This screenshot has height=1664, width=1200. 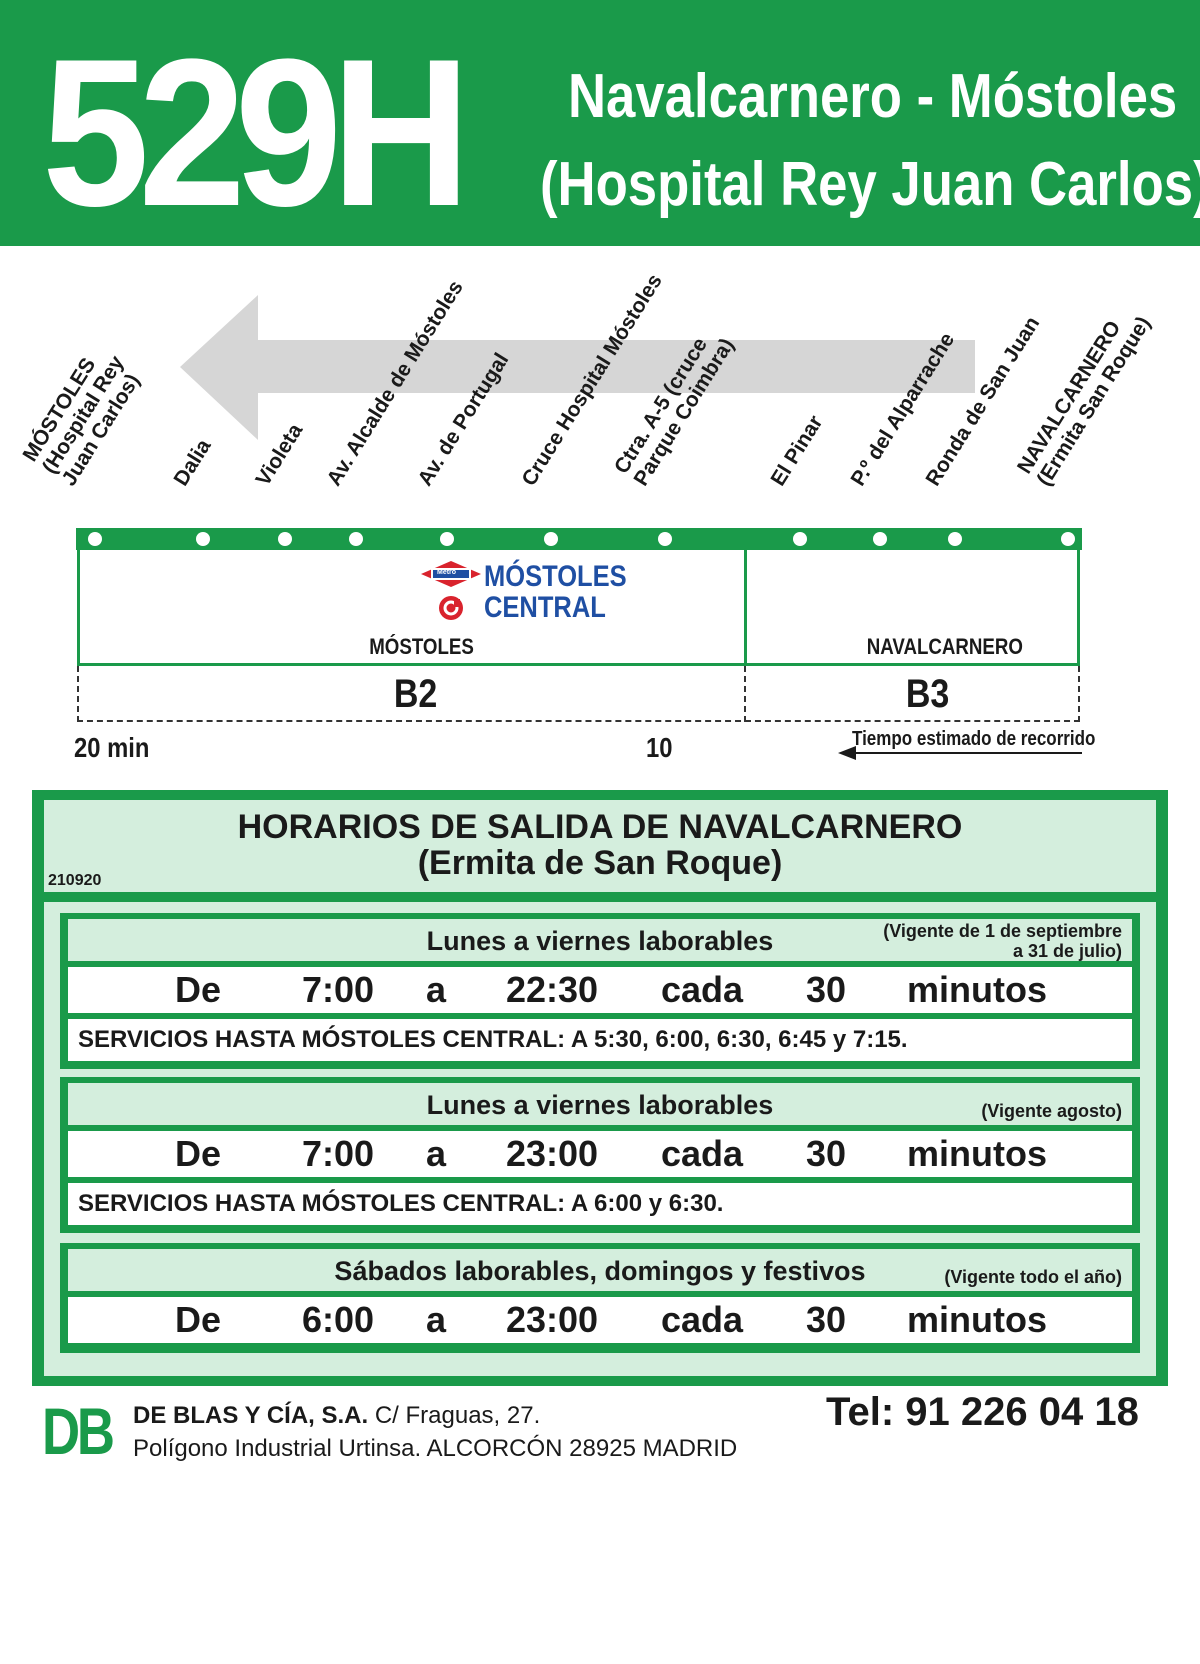 What do you see at coordinates (873, 96) in the screenshot?
I see `route-name-line1: Navalcarnero - Móstoles` at bounding box center [873, 96].